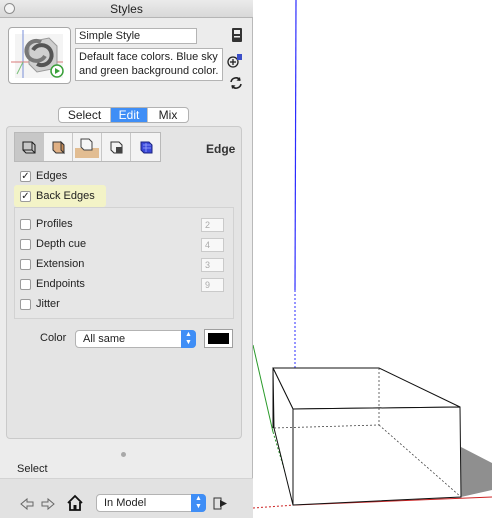 The height and width of the screenshot is (521, 492). What do you see at coordinates (75, 503) in the screenshot?
I see `home-icon` at bounding box center [75, 503].